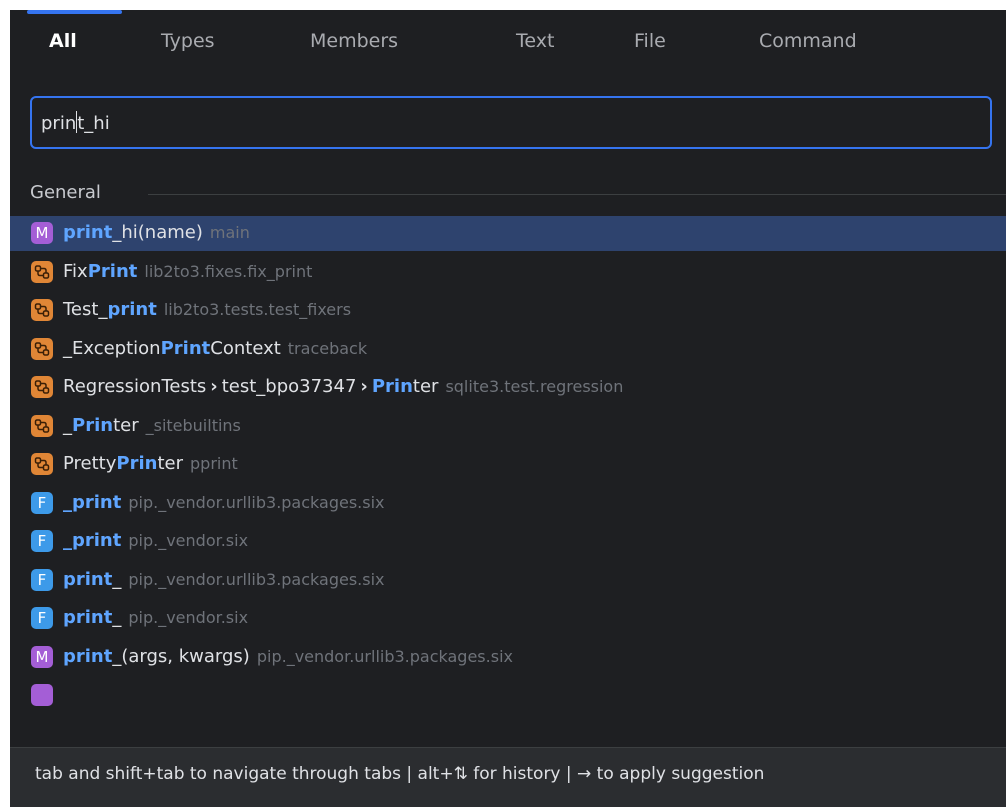 This screenshot has width=1006, height=807. Describe the element at coordinates (511, 122) in the screenshot. I see `search-input: print_hi` at that location.